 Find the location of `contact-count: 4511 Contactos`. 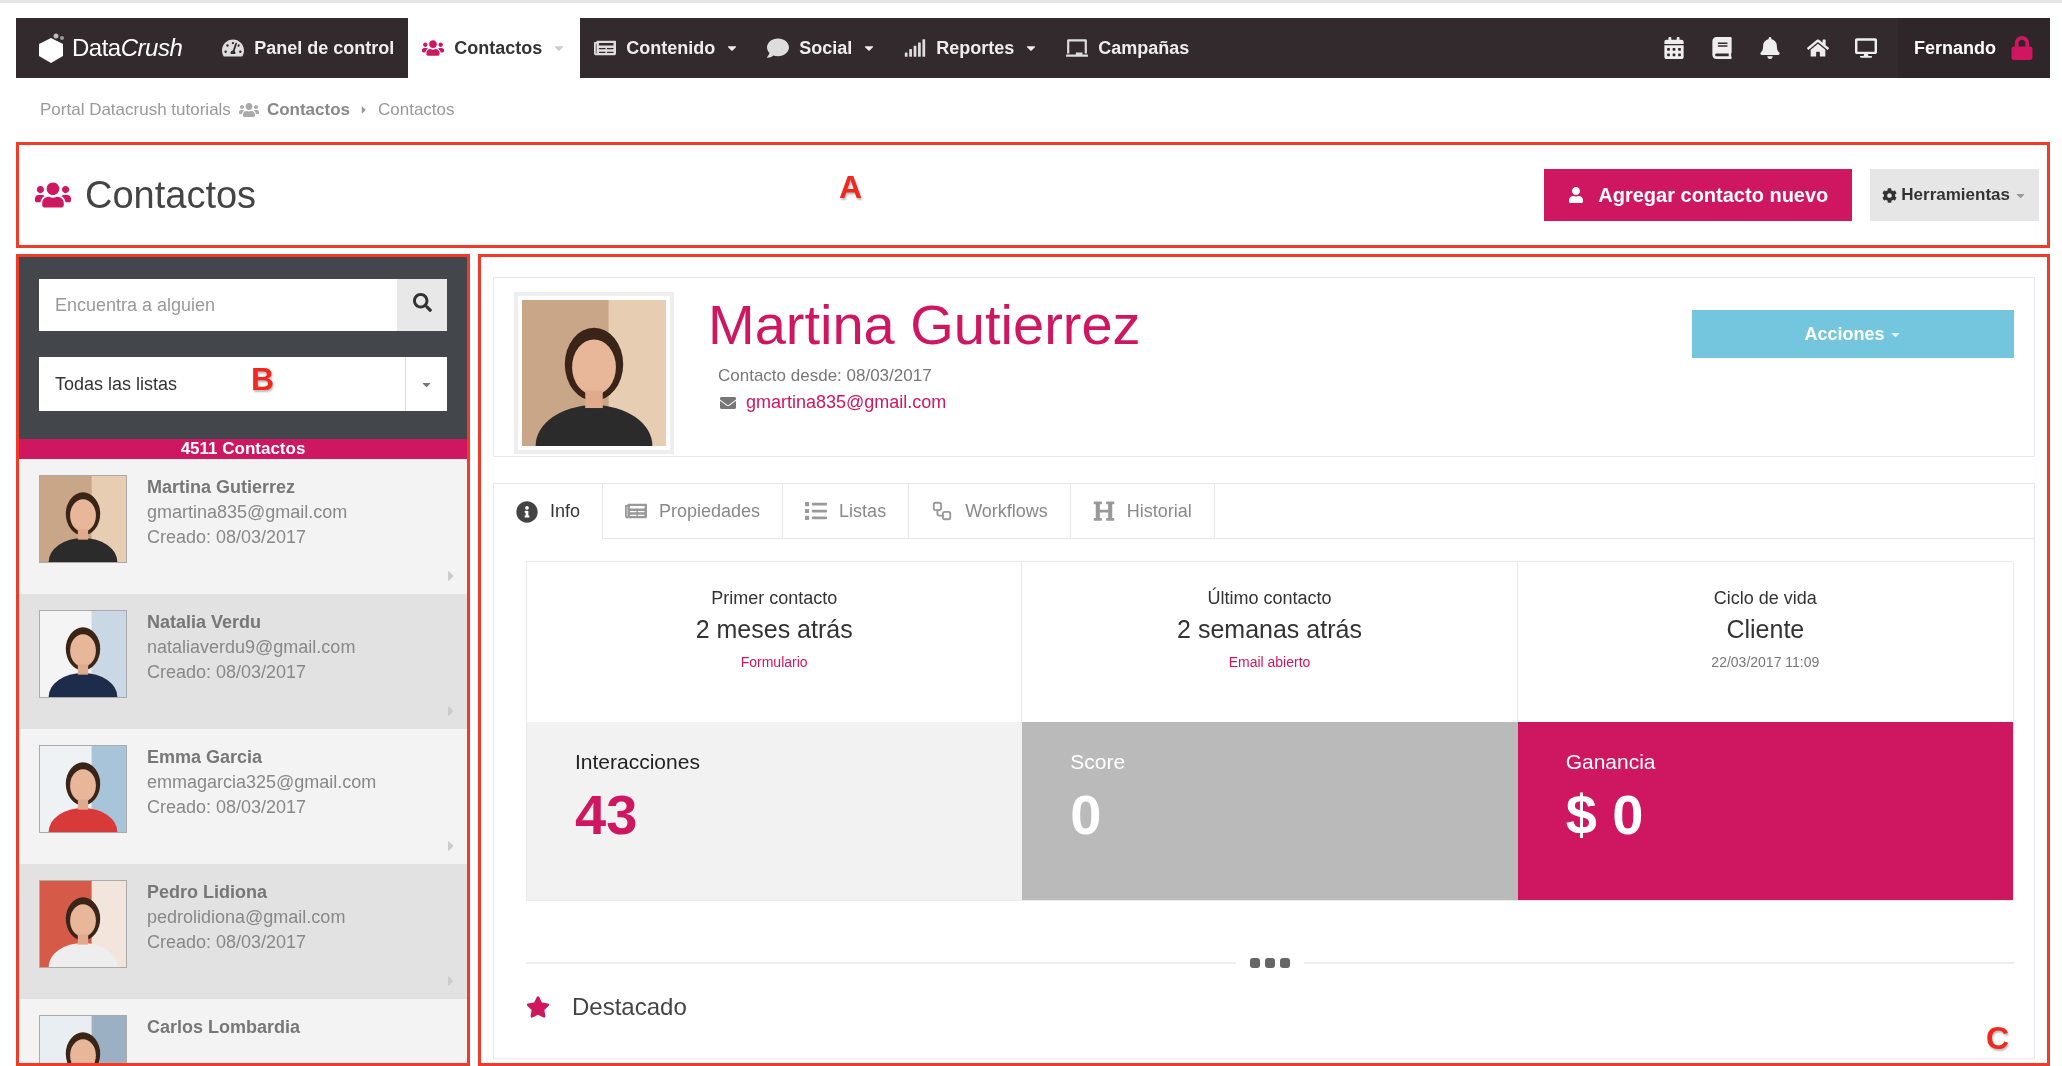

contact-count: 4511 Contactos is located at coordinates (243, 449).